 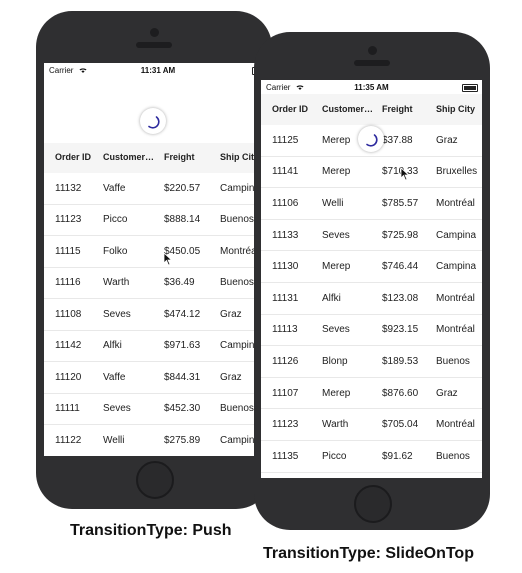 What do you see at coordinates (182, 314) in the screenshot?
I see `table-cell: $474.12` at bounding box center [182, 314].